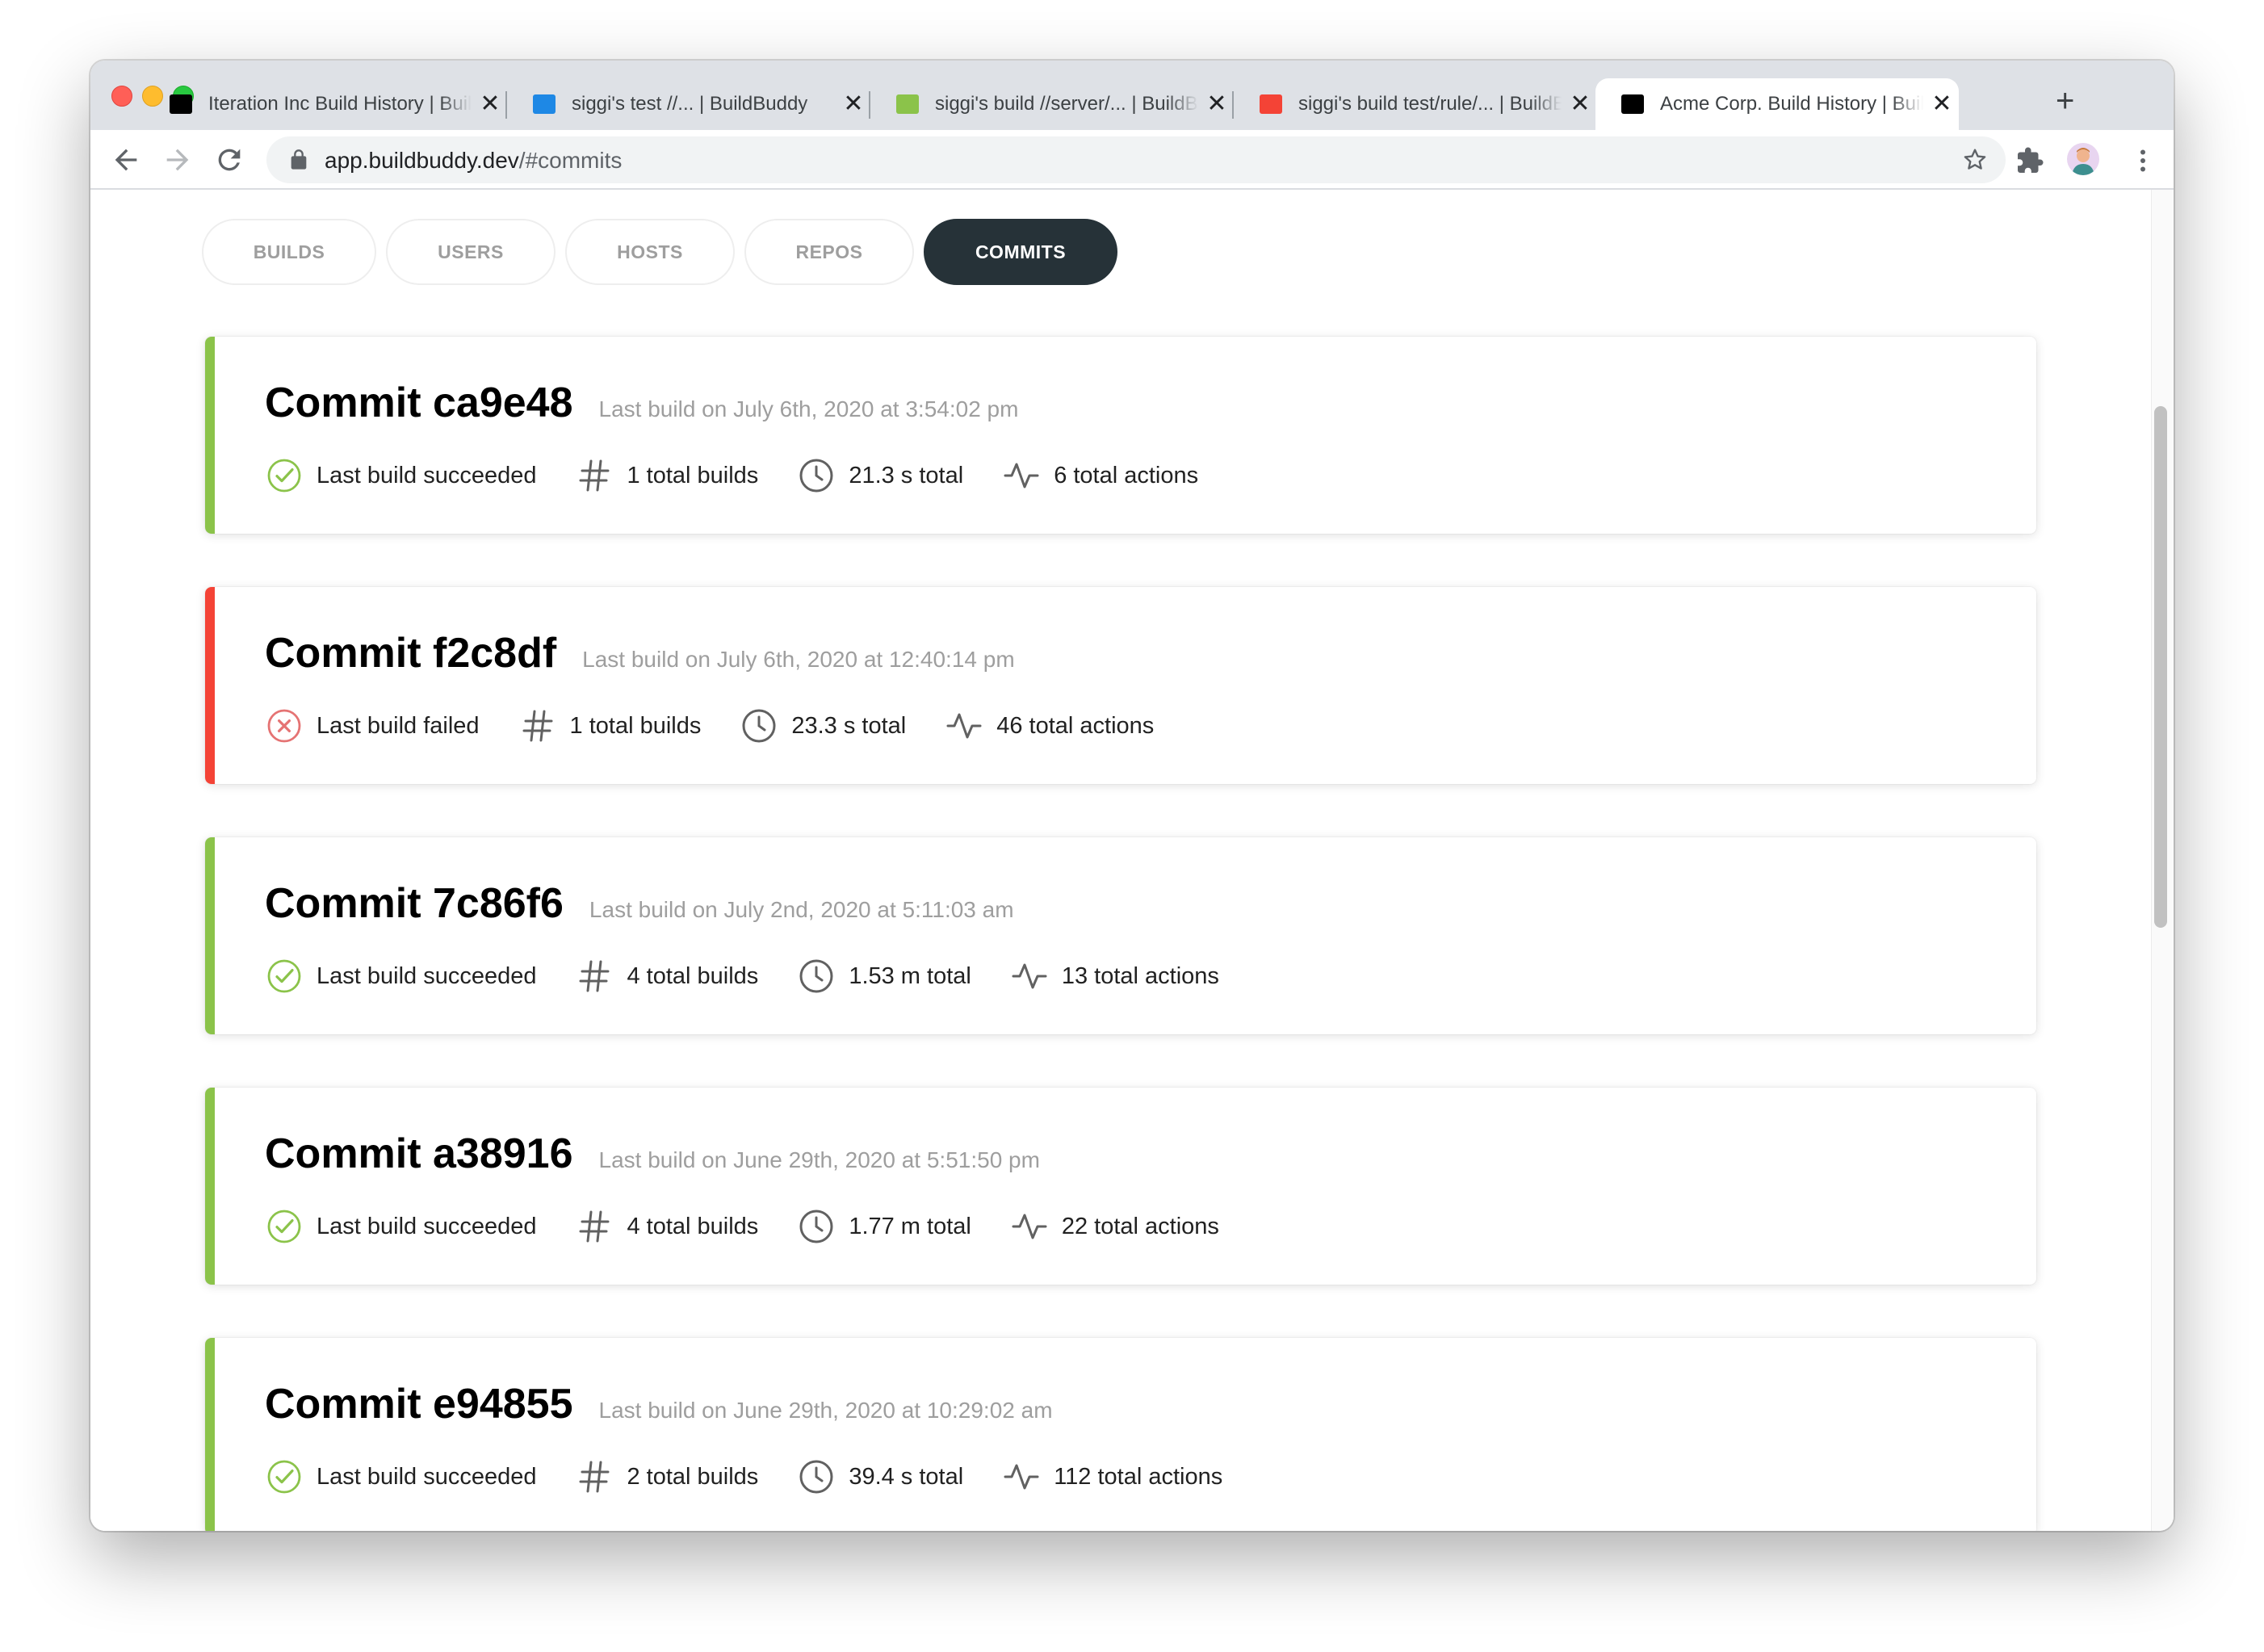  What do you see at coordinates (1140, 1226) in the screenshot?
I see `actions-count: 22 total actions` at bounding box center [1140, 1226].